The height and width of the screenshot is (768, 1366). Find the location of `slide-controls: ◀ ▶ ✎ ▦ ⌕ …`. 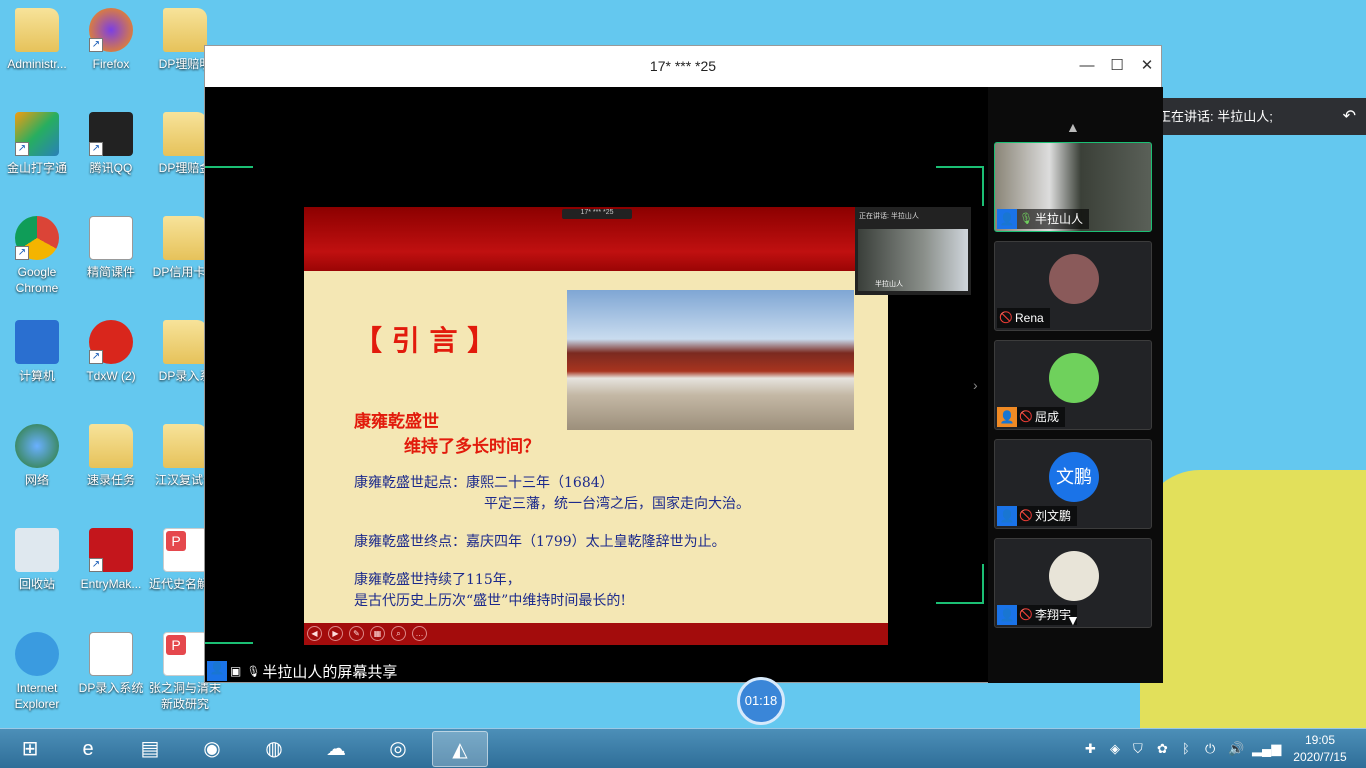

slide-controls: ◀ ▶ ✎ ▦ ⌕ … is located at coordinates (596, 634).